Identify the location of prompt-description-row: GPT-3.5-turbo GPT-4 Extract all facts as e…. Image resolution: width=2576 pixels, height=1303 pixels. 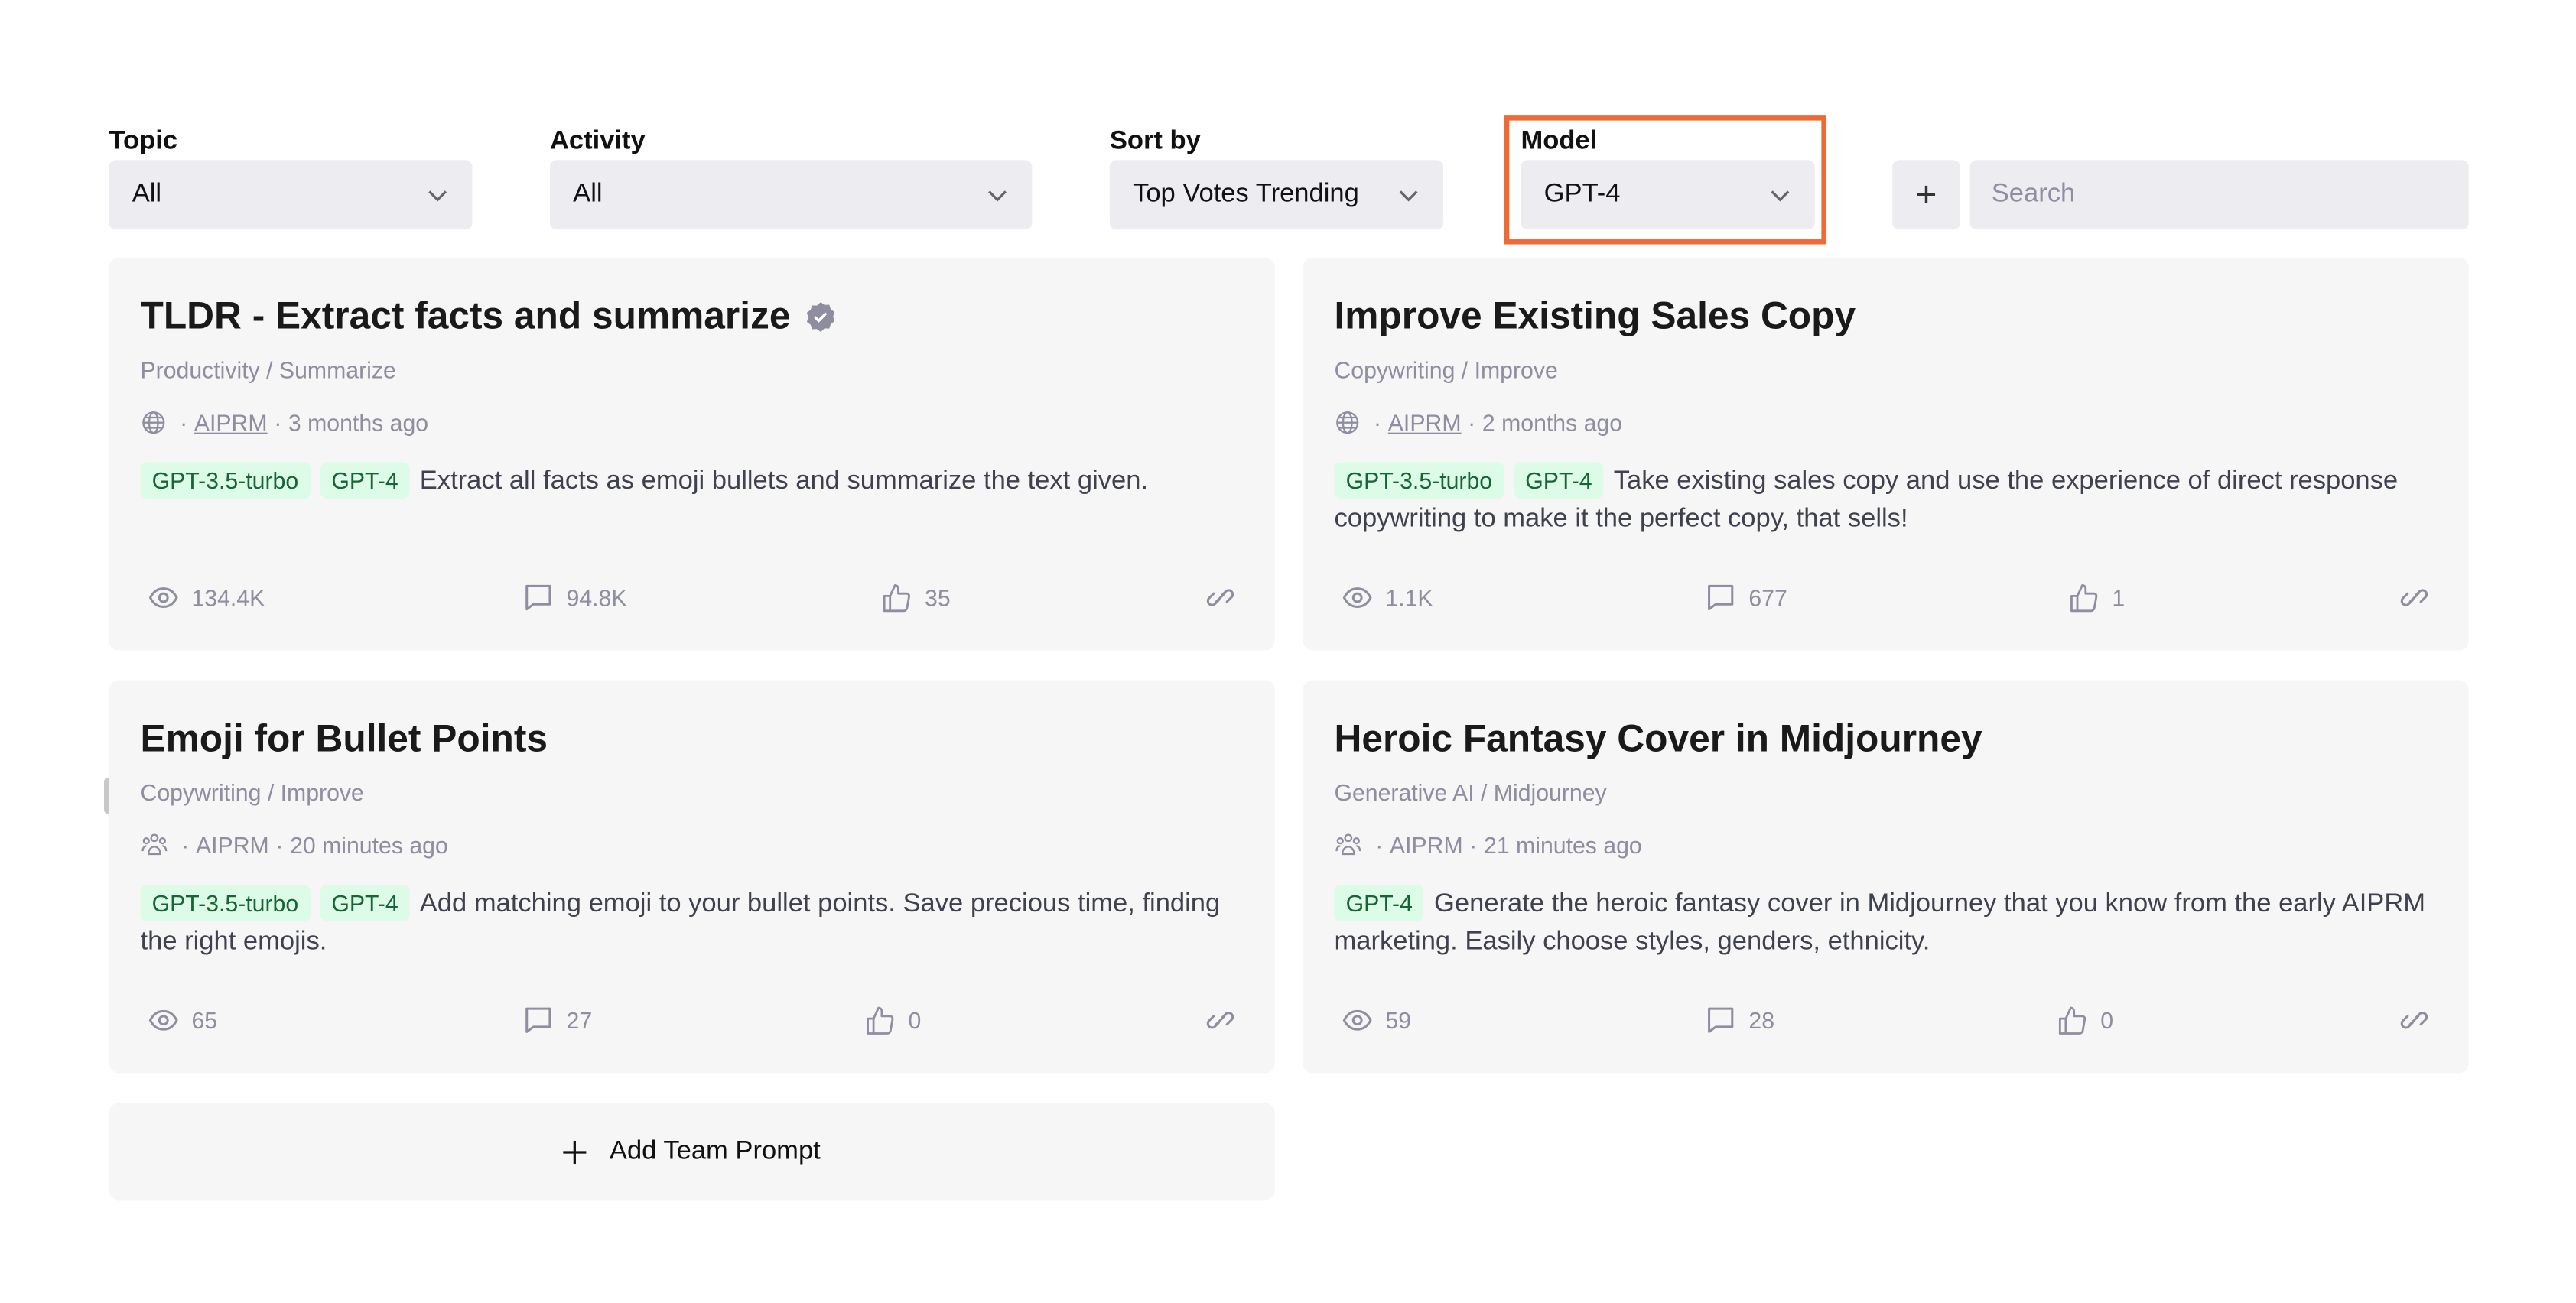
(692, 481).